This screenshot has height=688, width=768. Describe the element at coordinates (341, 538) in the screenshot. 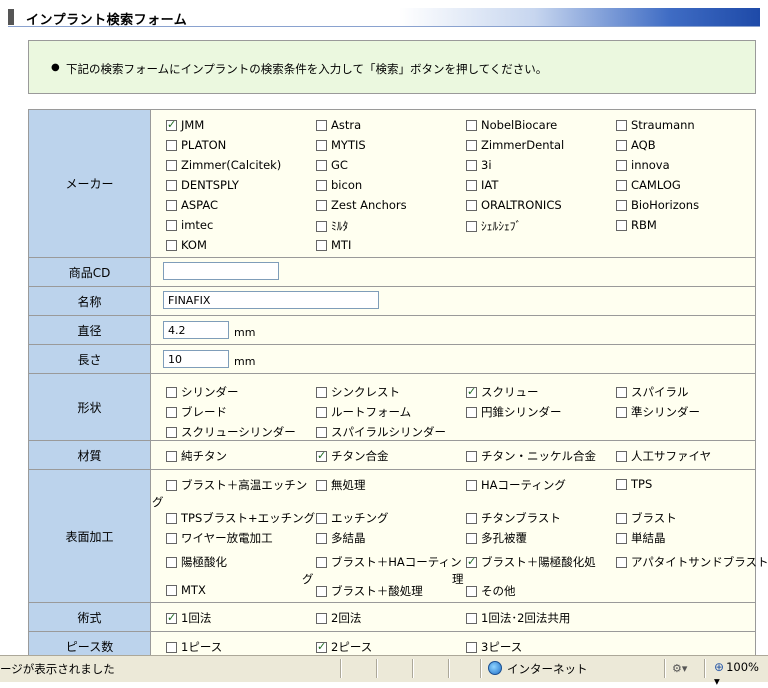

I see `checkbox-surface-option: 多結晶` at that location.